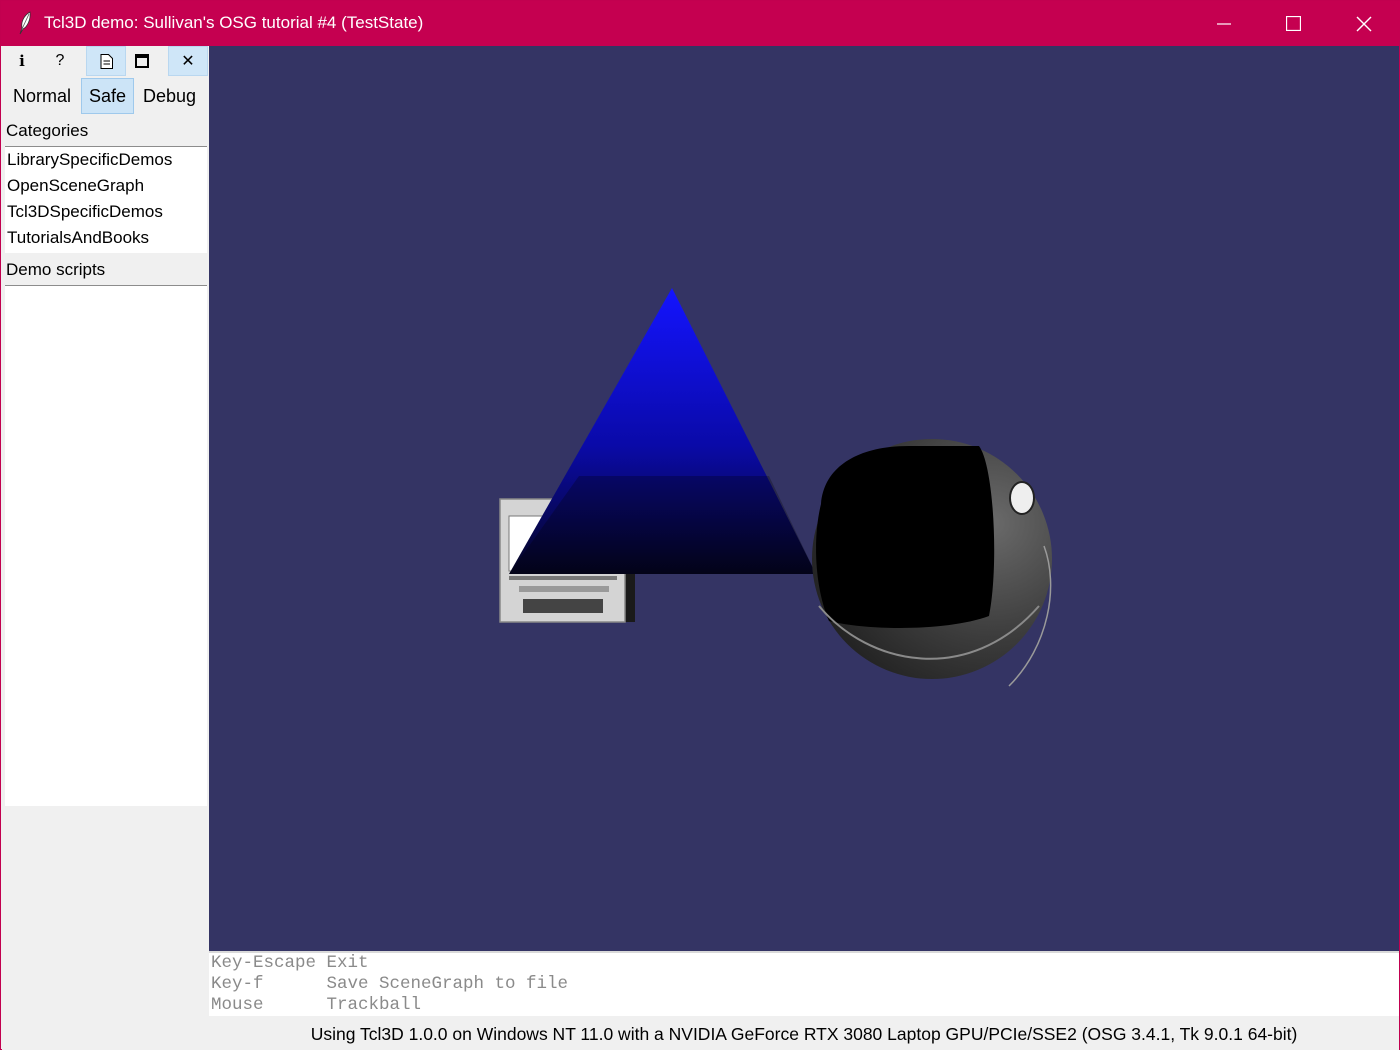  What do you see at coordinates (316, 1005) in the screenshot?
I see `console-line: Mouse Trackball` at bounding box center [316, 1005].